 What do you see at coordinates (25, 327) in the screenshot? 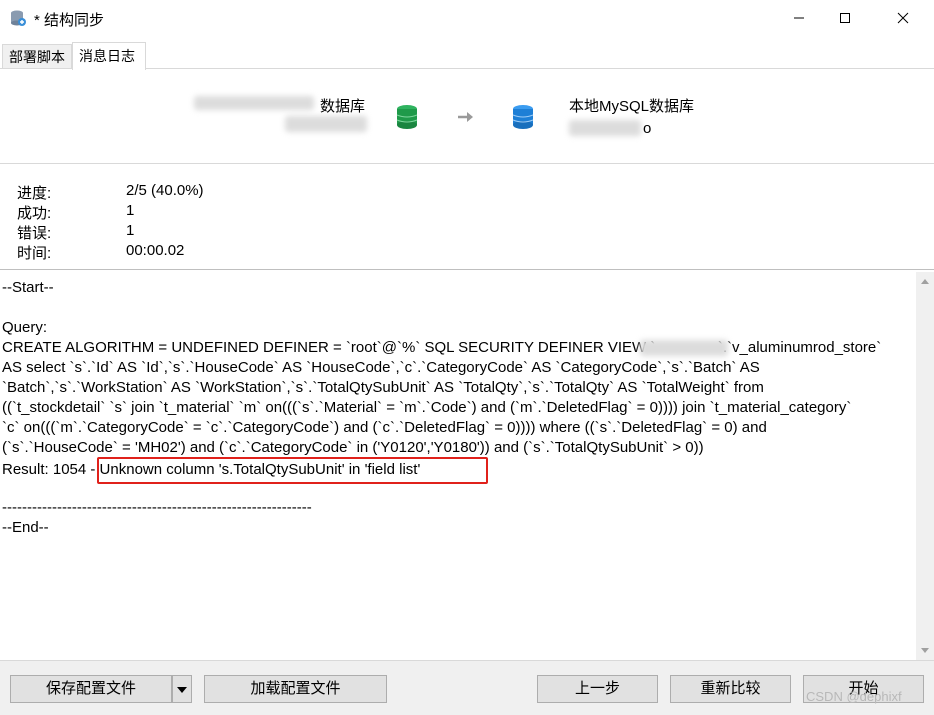
I see `log-line: Query:` at bounding box center [25, 327].